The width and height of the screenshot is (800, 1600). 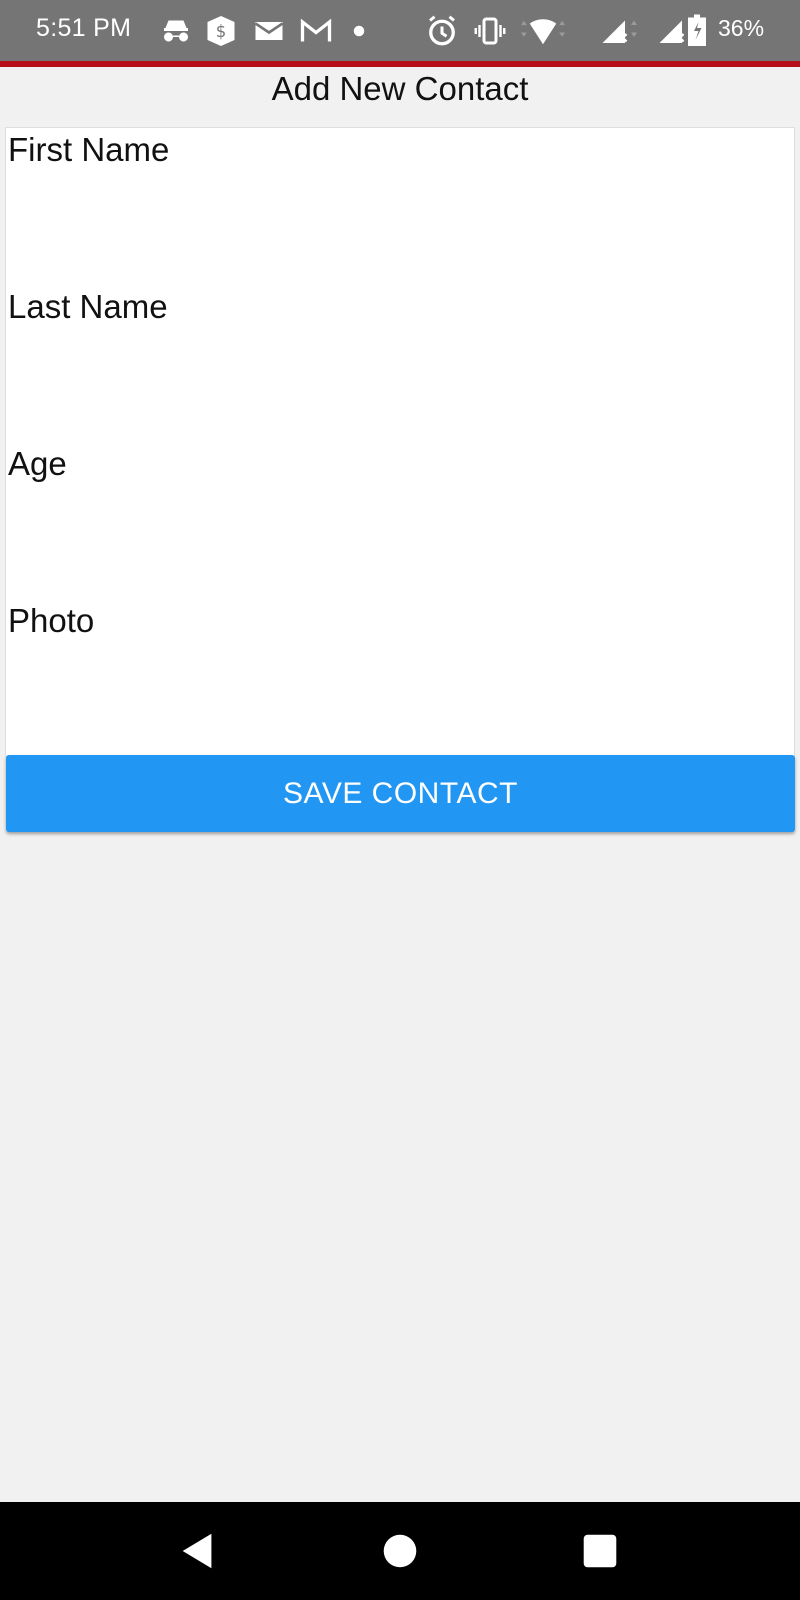 What do you see at coordinates (84, 28) in the screenshot?
I see `status-time: 5:51 PM` at bounding box center [84, 28].